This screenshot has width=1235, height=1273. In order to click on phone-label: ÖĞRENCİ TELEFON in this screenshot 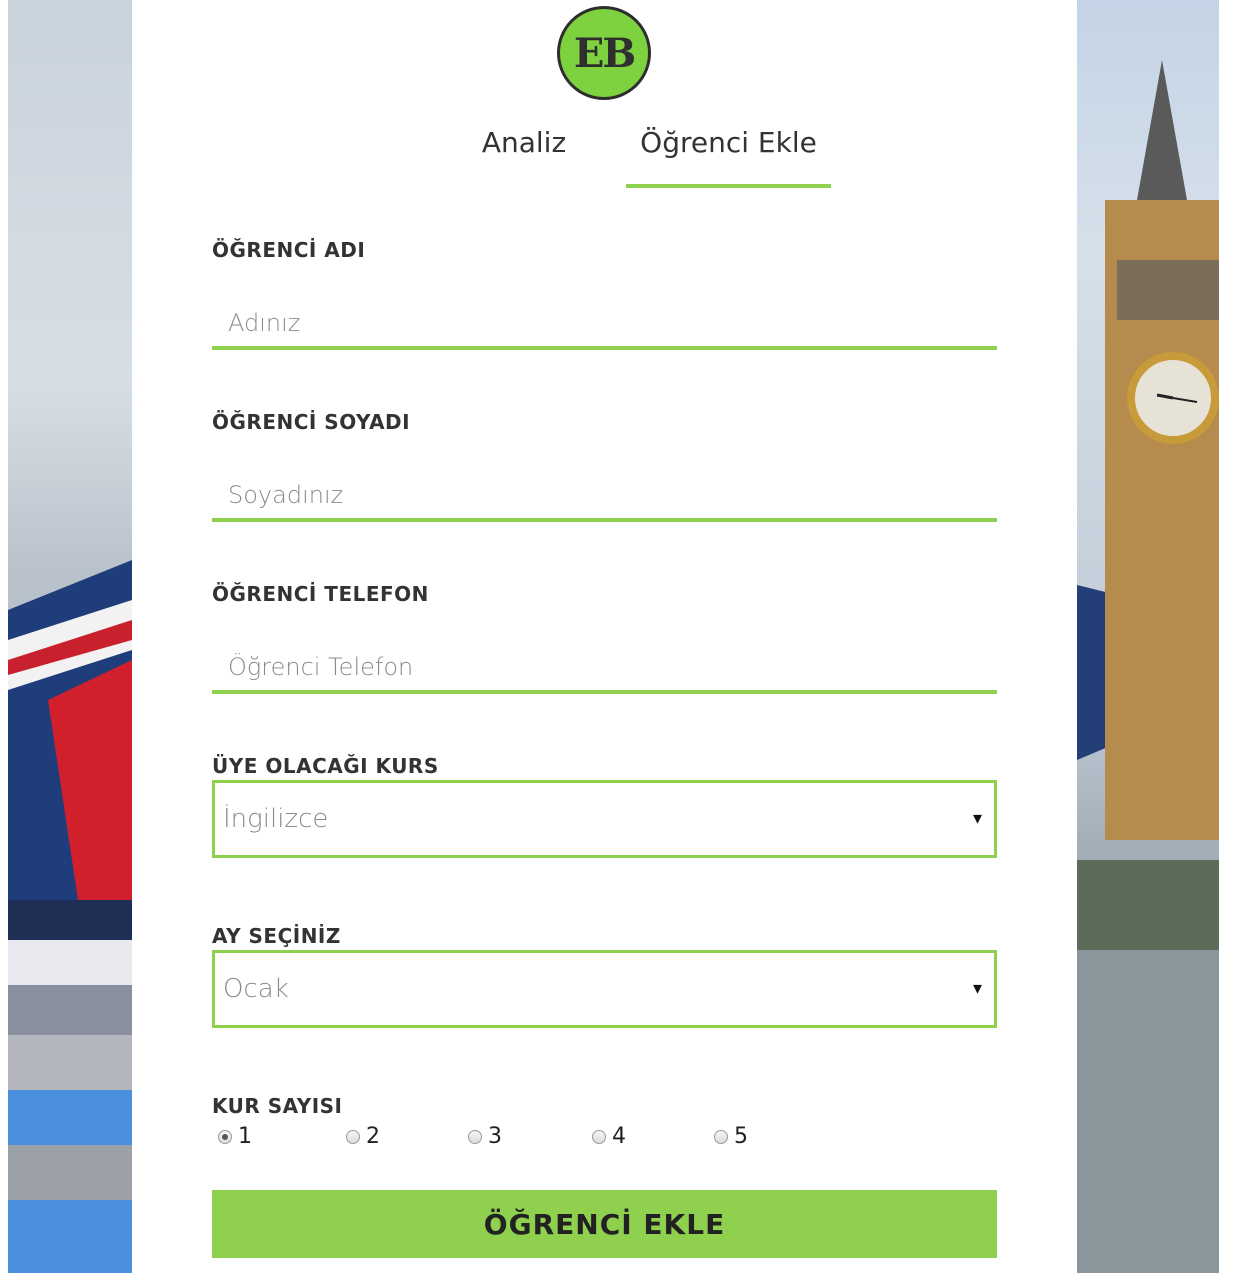, I will do `click(320, 594)`.